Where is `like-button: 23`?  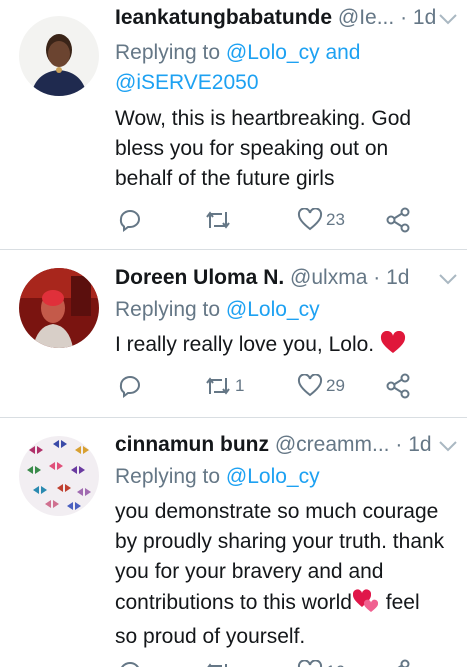
like-button: 23 is located at coordinates (321, 220).